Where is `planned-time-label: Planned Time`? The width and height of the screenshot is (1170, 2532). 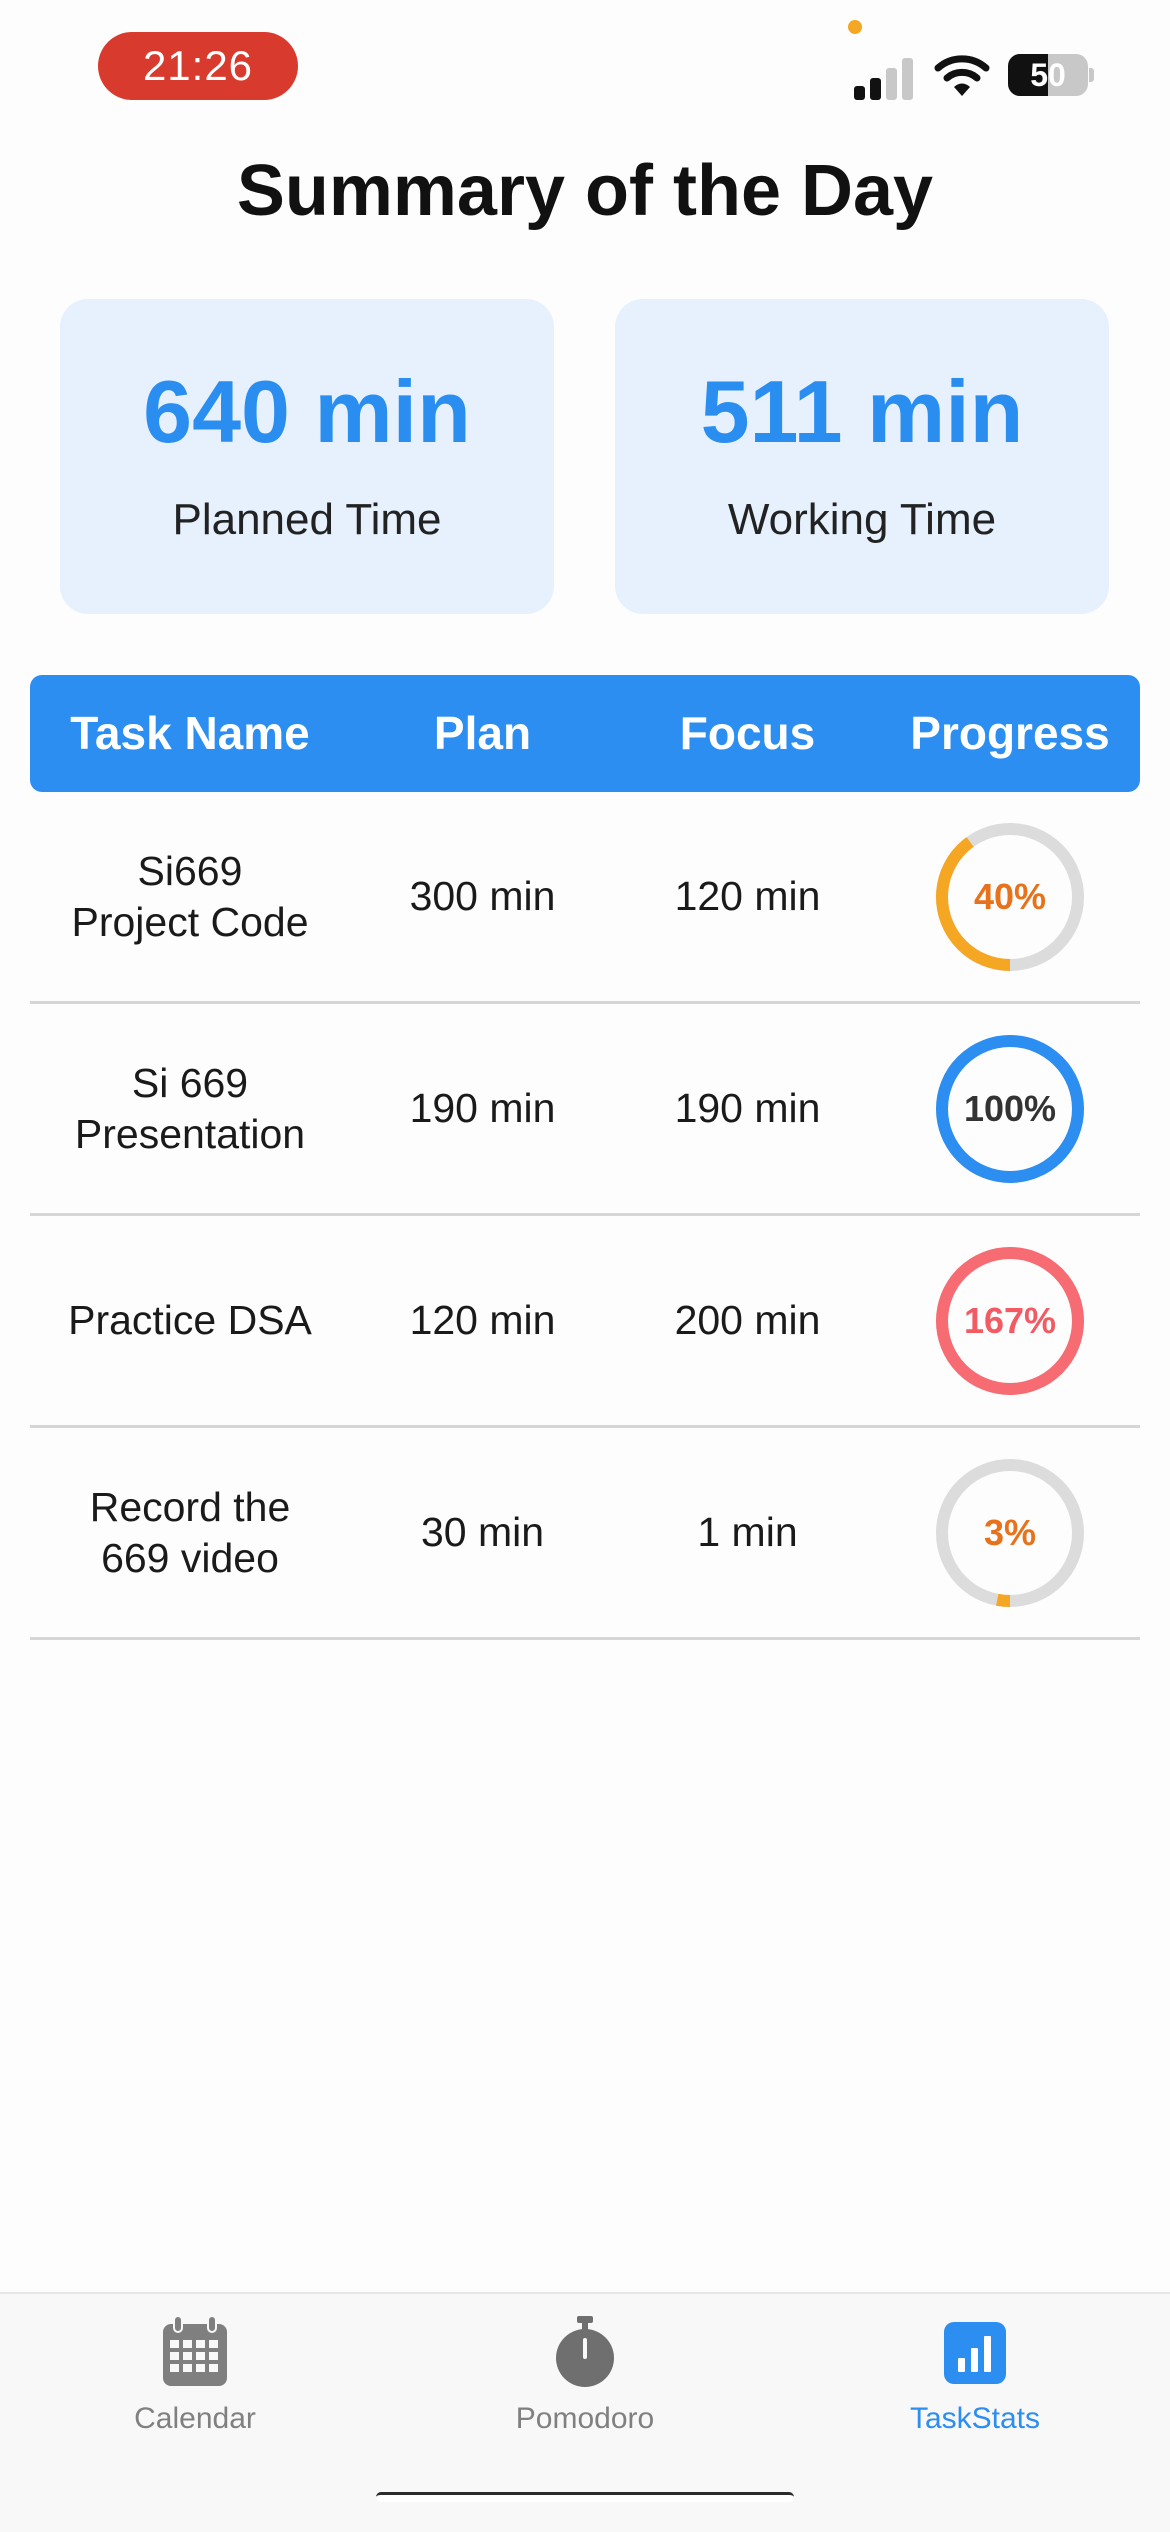 planned-time-label: Planned Time is located at coordinates (307, 519).